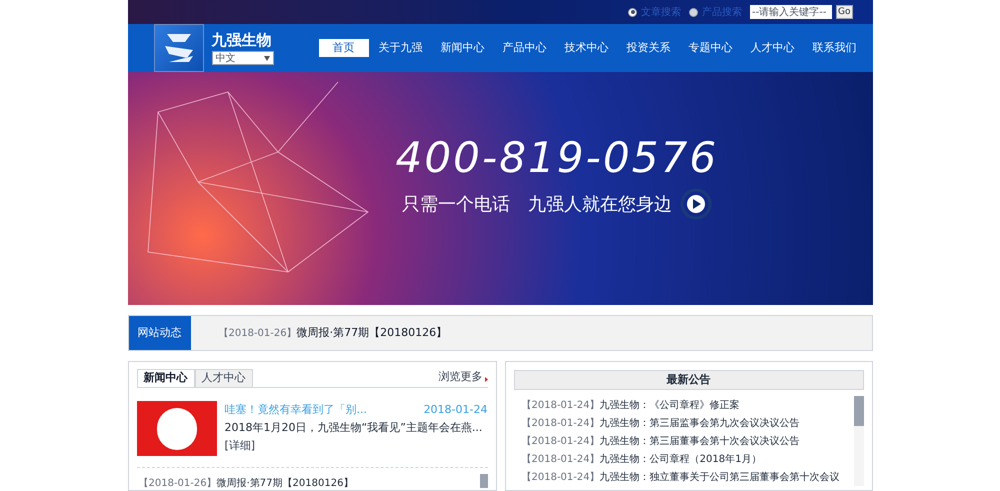 The width and height of the screenshot is (1000, 491). What do you see at coordinates (343, 48) in the screenshot?
I see `nav-item: 首页` at bounding box center [343, 48].